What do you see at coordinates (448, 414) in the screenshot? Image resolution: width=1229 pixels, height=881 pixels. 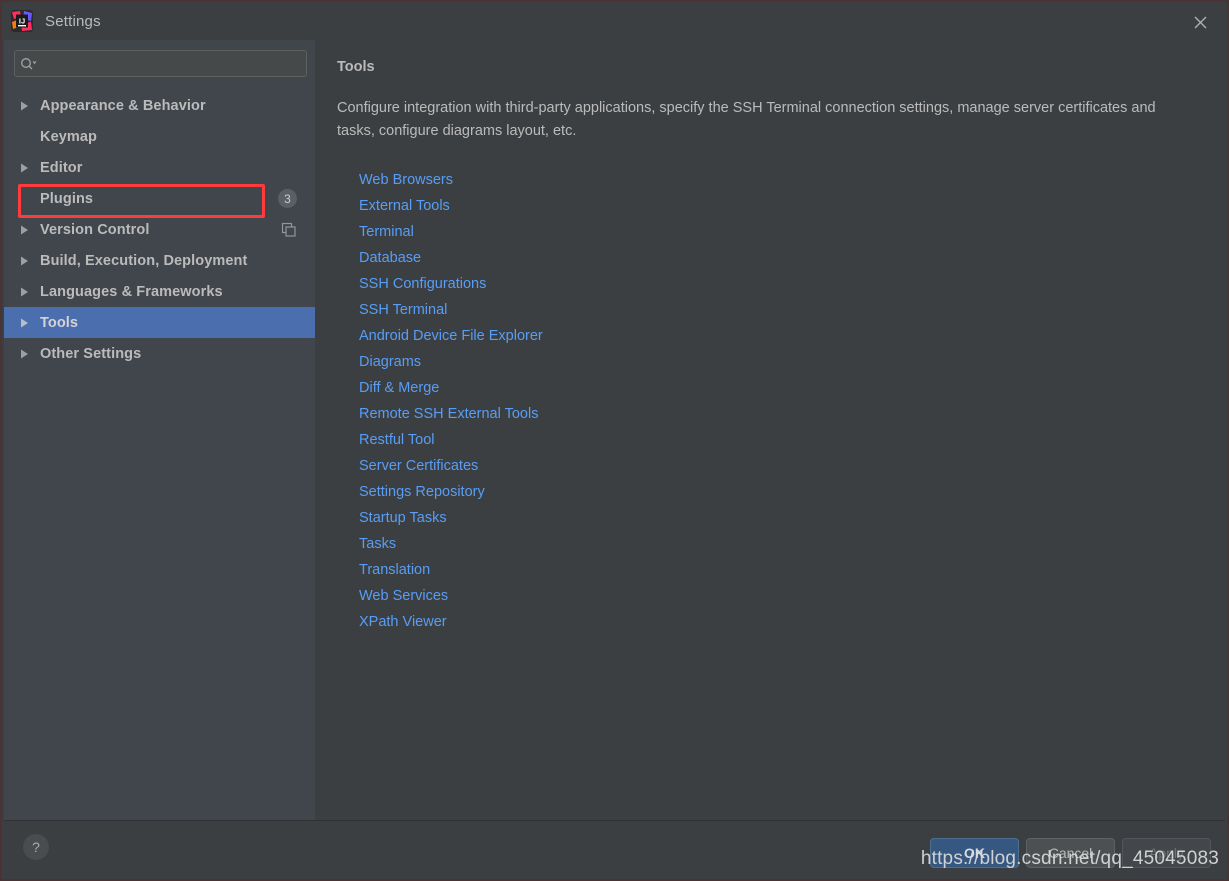 I see `link-remote-ssh-external-tools: Remote SSH External Tools` at bounding box center [448, 414].